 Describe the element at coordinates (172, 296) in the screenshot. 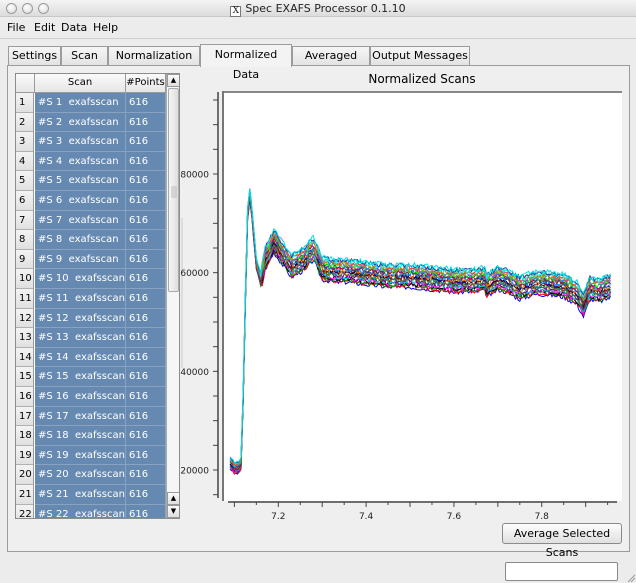

I see `table-vertical-scrollbar: ▲ ▲ ▼` at that location.